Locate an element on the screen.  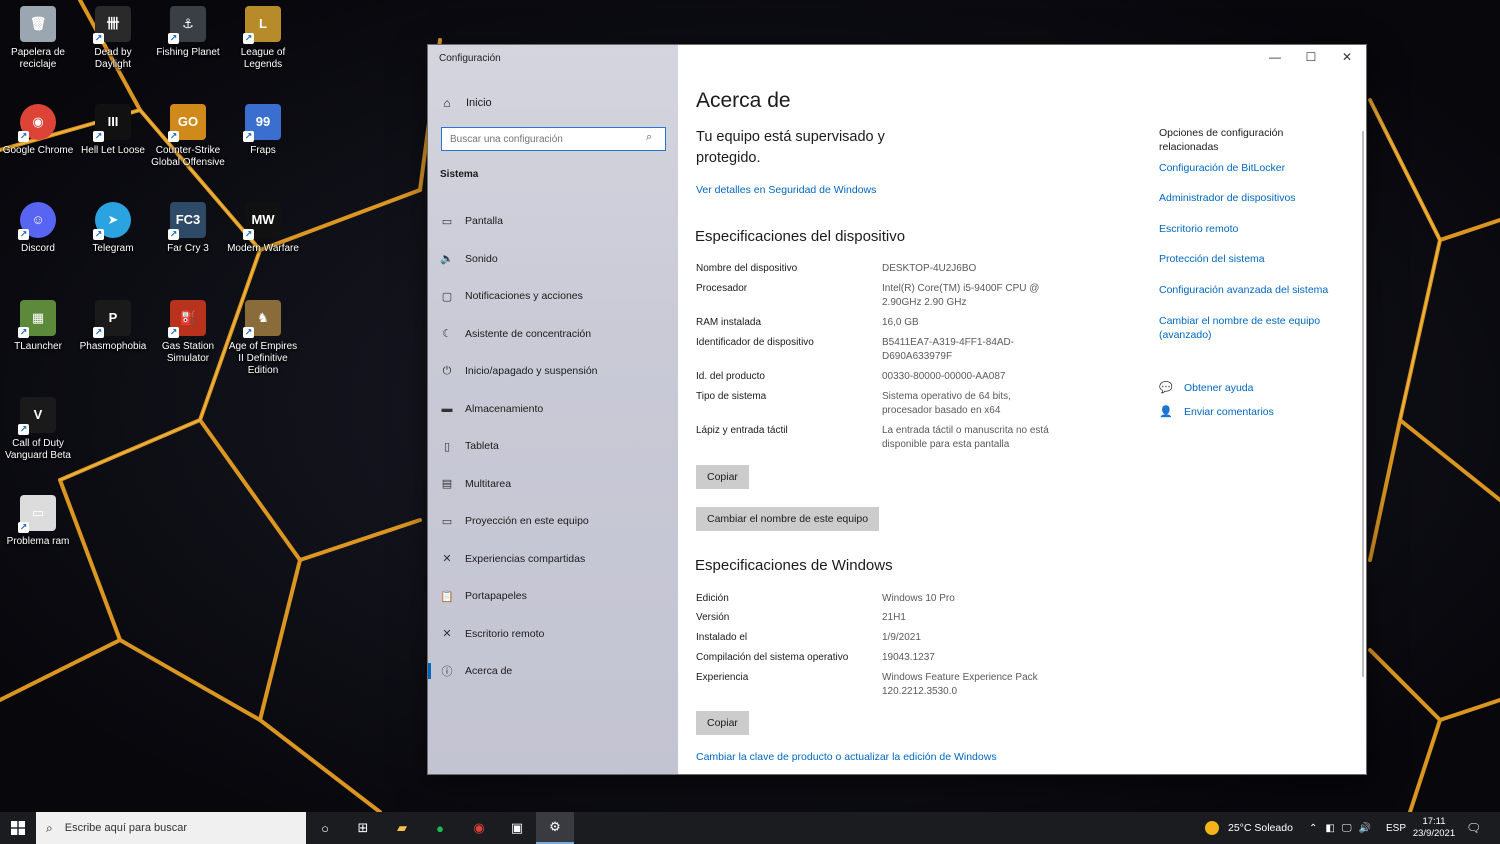
sidebar-item-icon: ☾ is located at coordinates (447, 334).